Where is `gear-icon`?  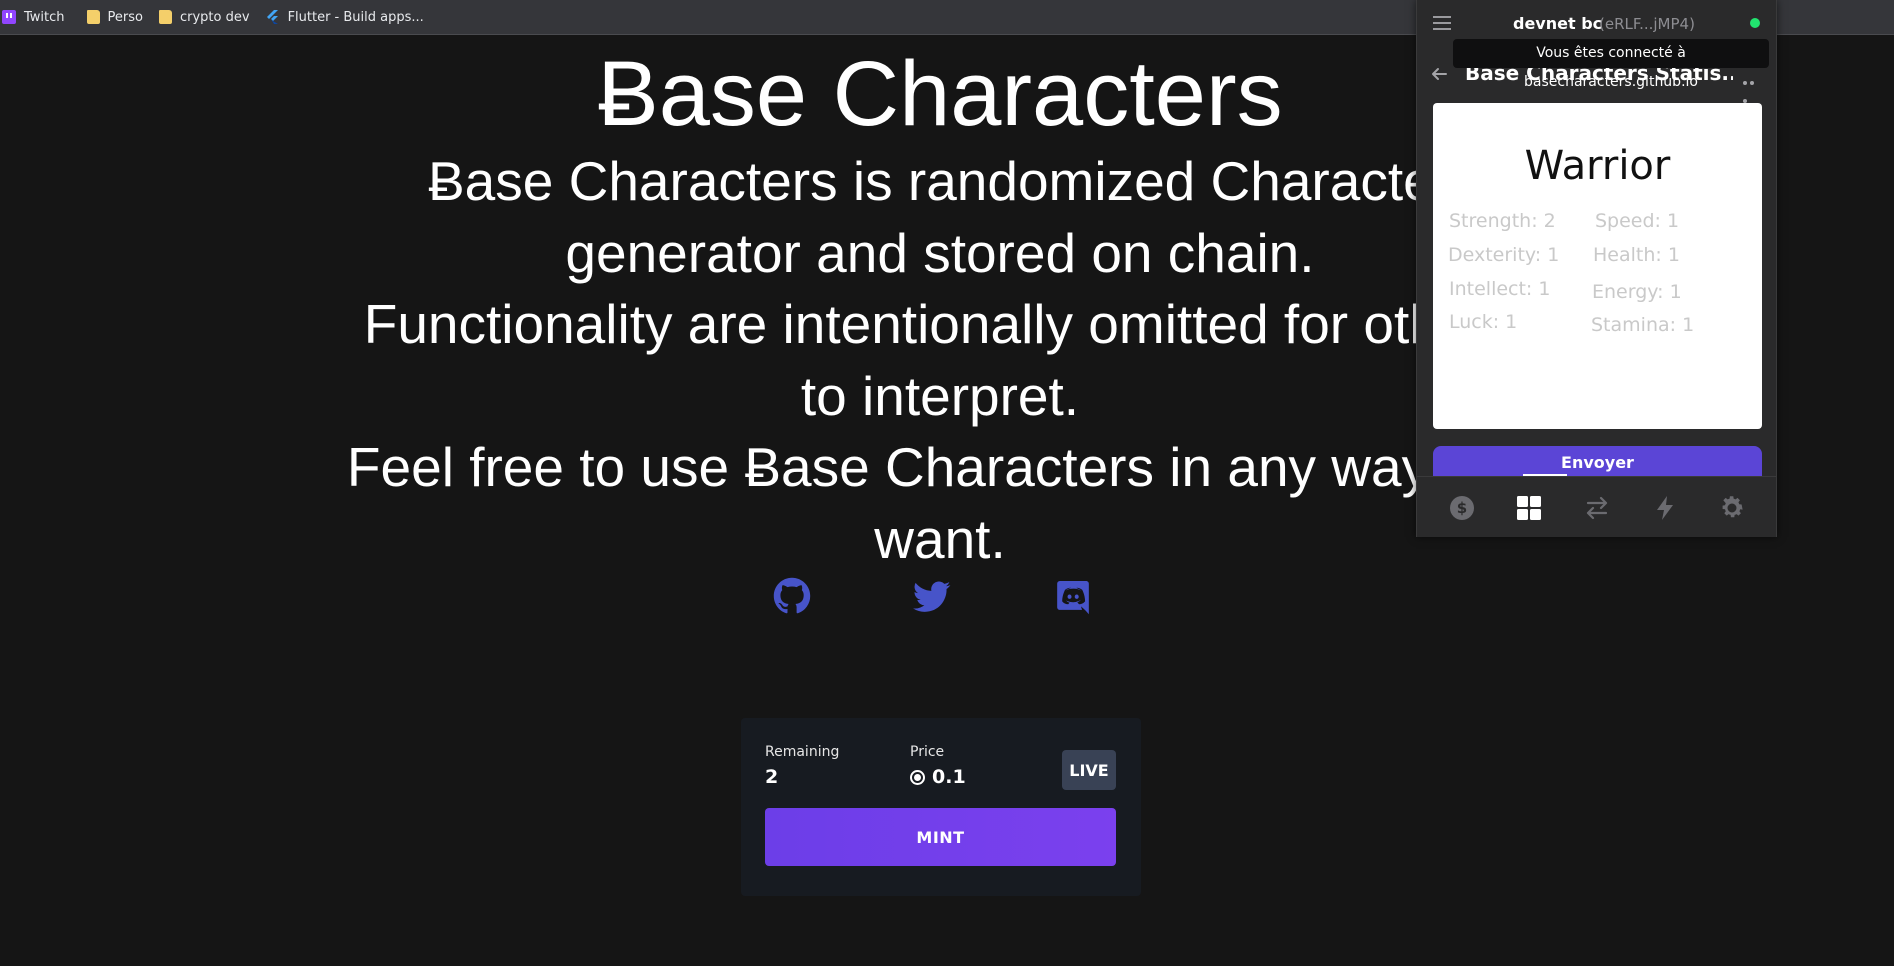
gear-icon is located at coordinates (1732, 508).